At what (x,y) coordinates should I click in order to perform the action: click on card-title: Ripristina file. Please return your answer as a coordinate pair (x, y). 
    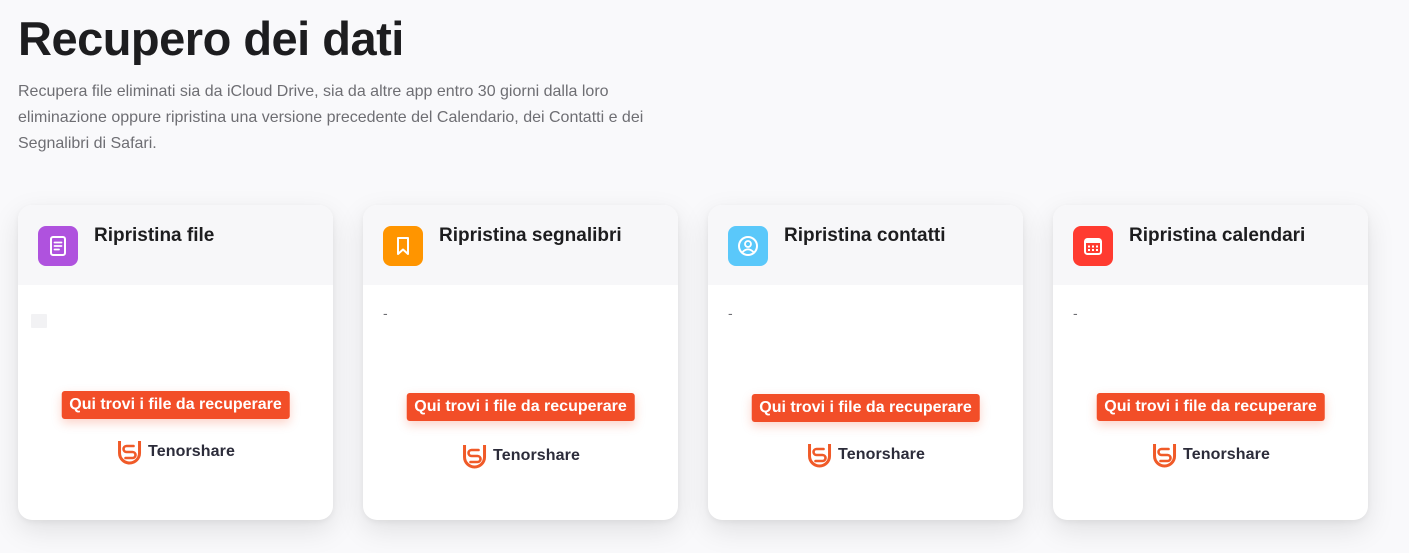
    Looking at the image, I should click on (154, 235).